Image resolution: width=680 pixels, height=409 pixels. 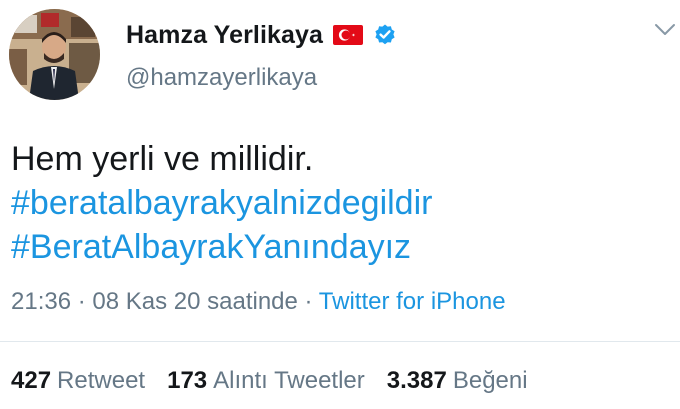 What do you see at coordinates (101, 380) in the screenshot?
I see `stat-label: Retweet` at bounding box center [101, 380].